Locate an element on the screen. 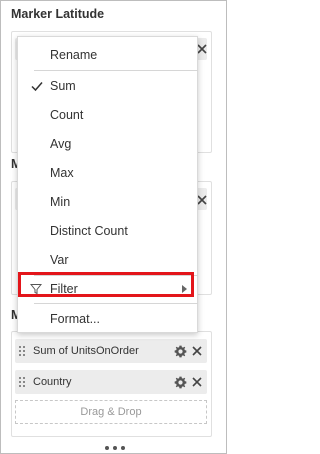  filter-highlight-box is located at coordinates (106, 284).